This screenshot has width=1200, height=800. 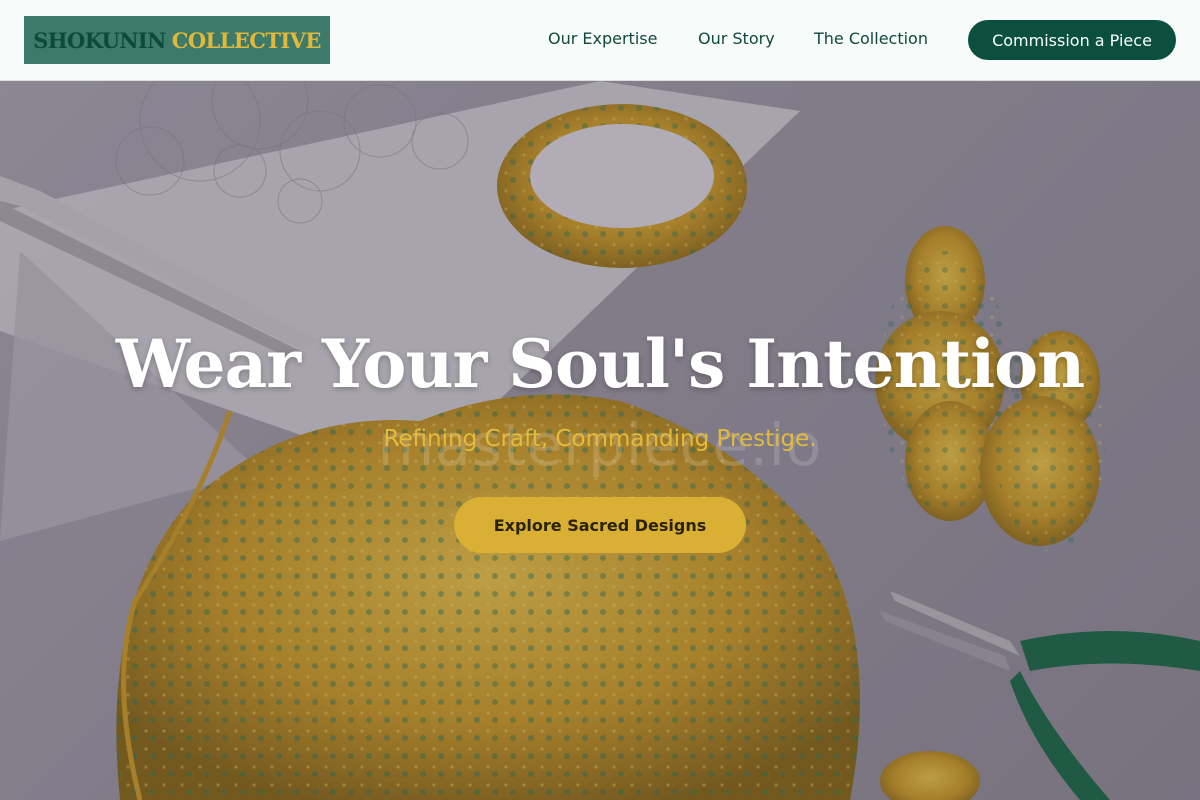 I want to click on logo-word-collective: COLLECTIVE, so click(x=246, y=40).